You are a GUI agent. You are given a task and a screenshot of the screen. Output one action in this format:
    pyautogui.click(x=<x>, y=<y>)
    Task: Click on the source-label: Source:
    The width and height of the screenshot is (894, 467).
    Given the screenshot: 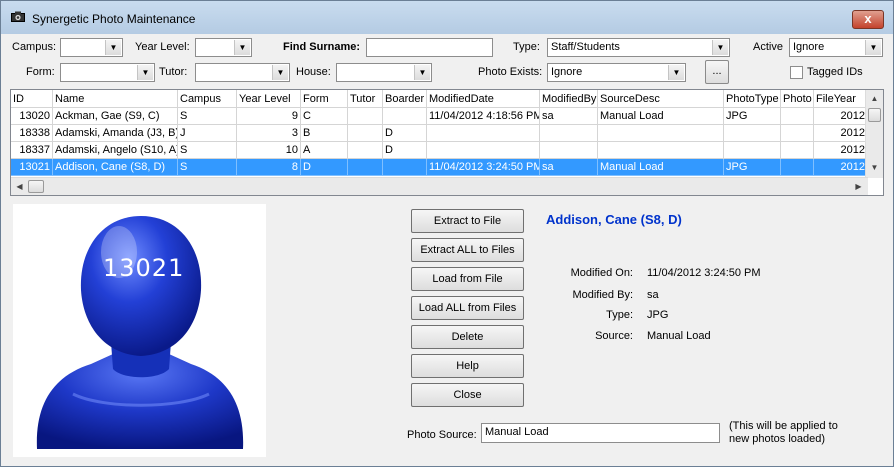 What is the action you would take?
    pyautogui.click(x=614, y=336)
    